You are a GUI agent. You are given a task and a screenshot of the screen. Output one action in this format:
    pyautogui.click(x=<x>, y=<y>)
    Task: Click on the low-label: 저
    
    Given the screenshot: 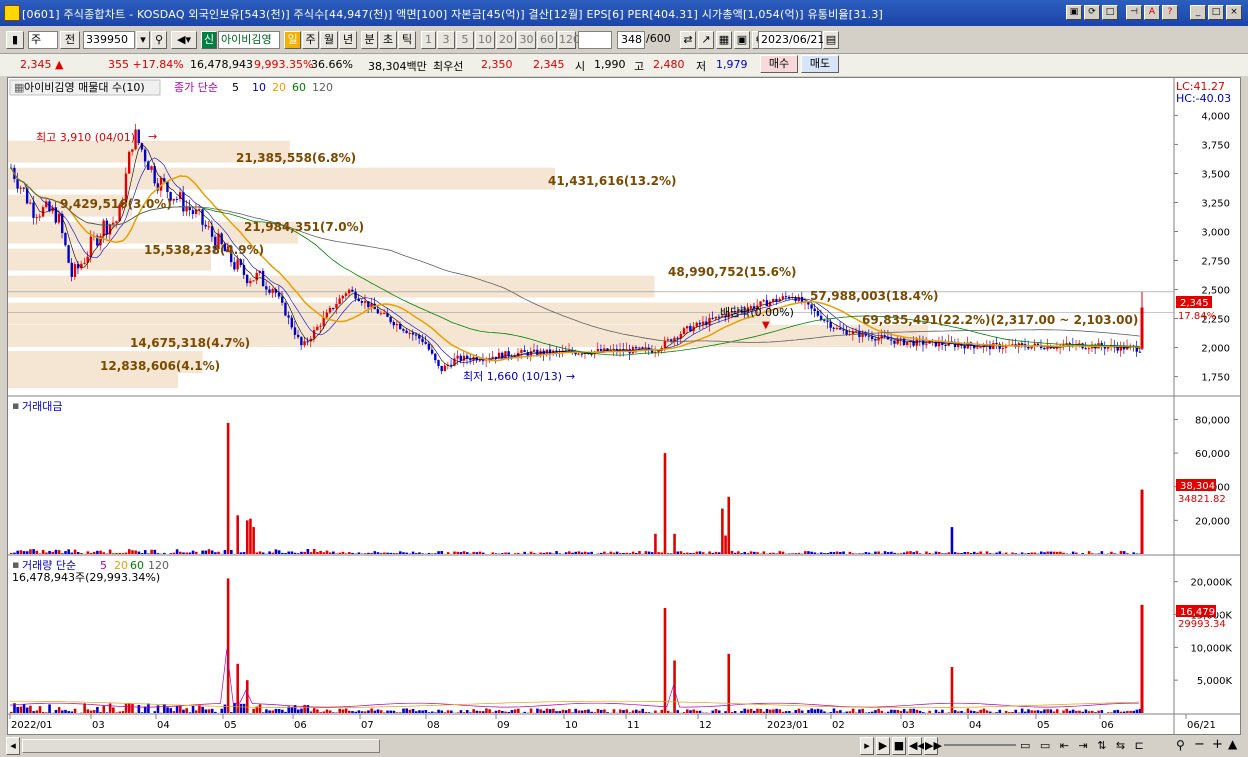 What is the action you would take?
    pyautogui.click(x=701, y=66)
    